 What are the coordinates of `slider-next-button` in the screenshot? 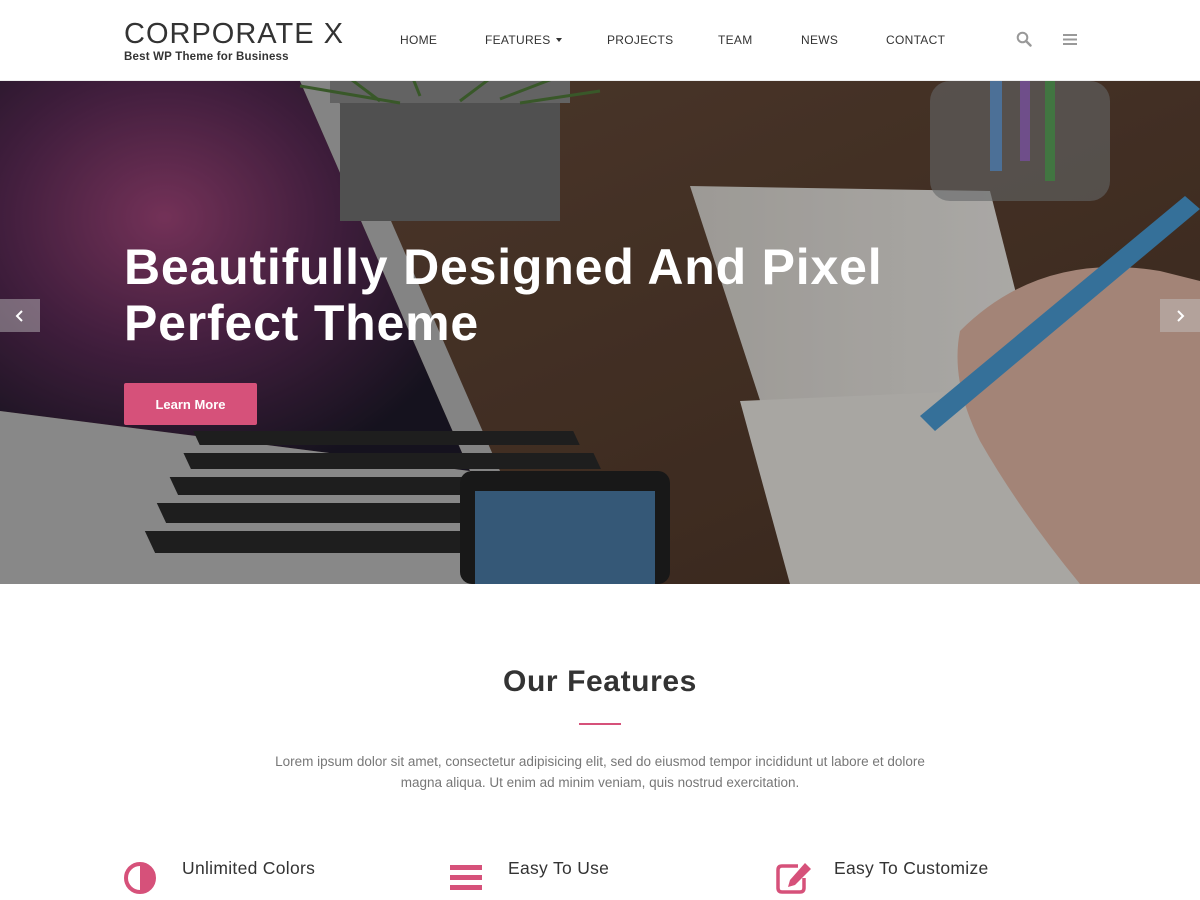 It's located at (1180, 315).